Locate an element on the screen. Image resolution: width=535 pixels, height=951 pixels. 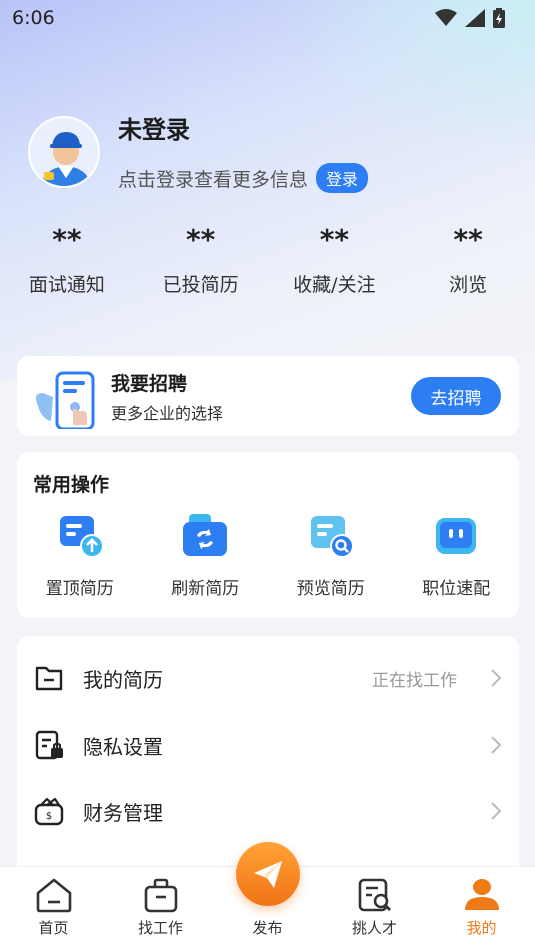
op-label: 预览简历 is located at coordinates (330, 589).